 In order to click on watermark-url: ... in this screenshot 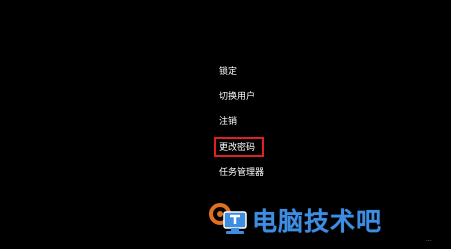, I will do `click(429, 239)`.